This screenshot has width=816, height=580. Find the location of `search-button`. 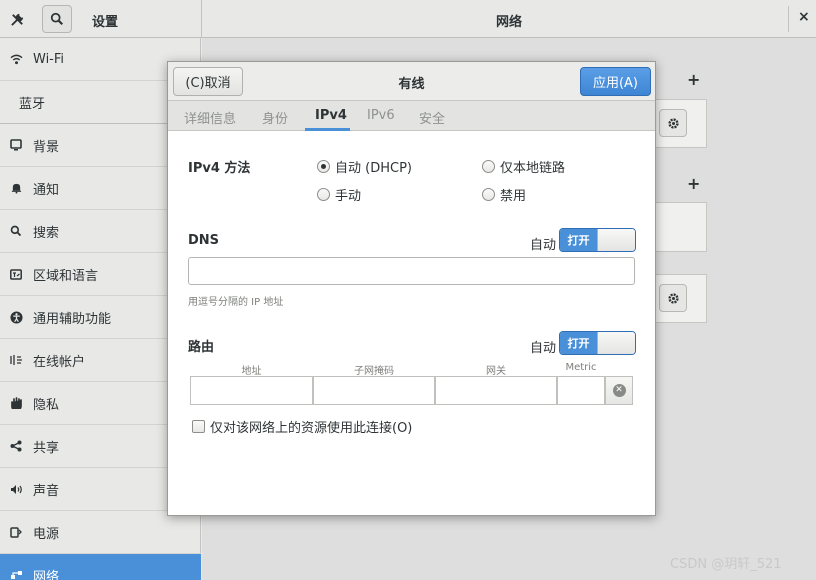

search-button is located at coordinates (57, 19).